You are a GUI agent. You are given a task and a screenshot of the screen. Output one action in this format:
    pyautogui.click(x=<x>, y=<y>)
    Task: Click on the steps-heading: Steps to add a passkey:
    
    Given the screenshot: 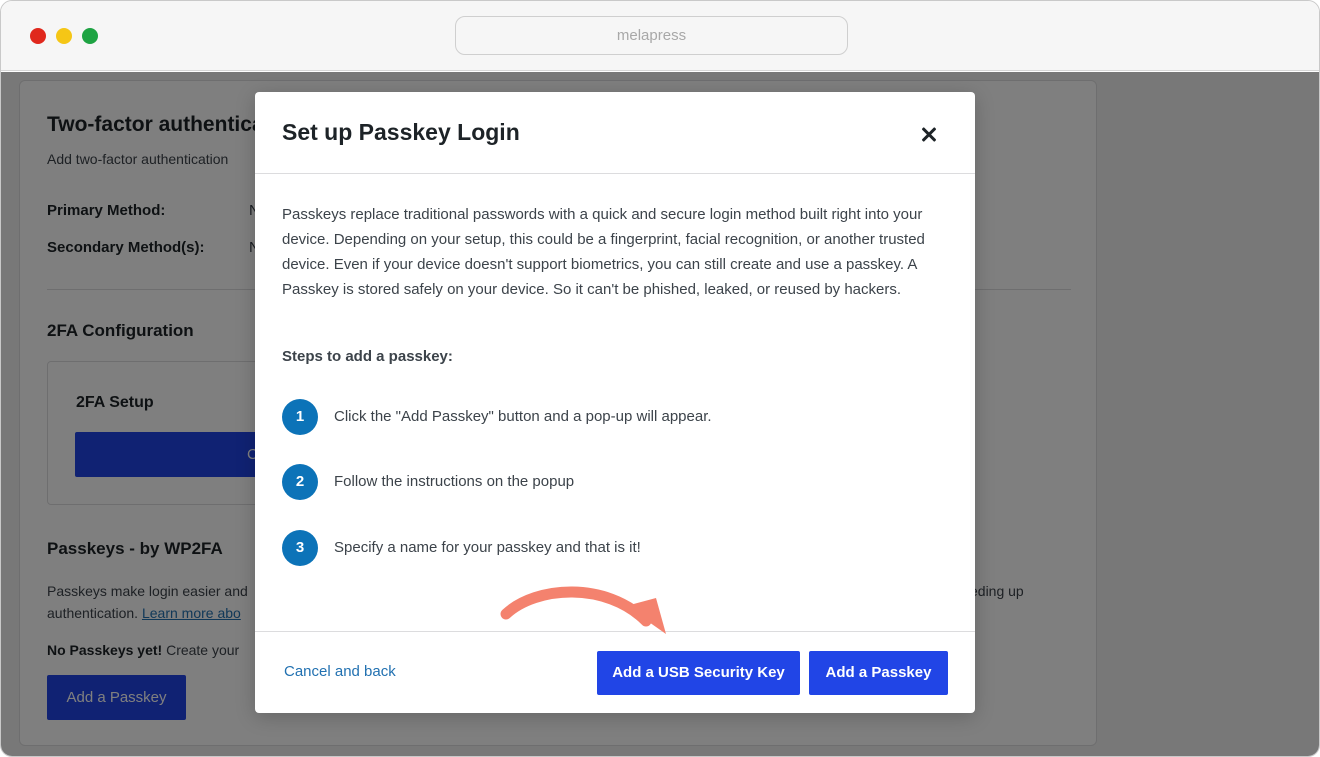 What is the action you would take?
    pyautogui.click(x=367, y=356)
    